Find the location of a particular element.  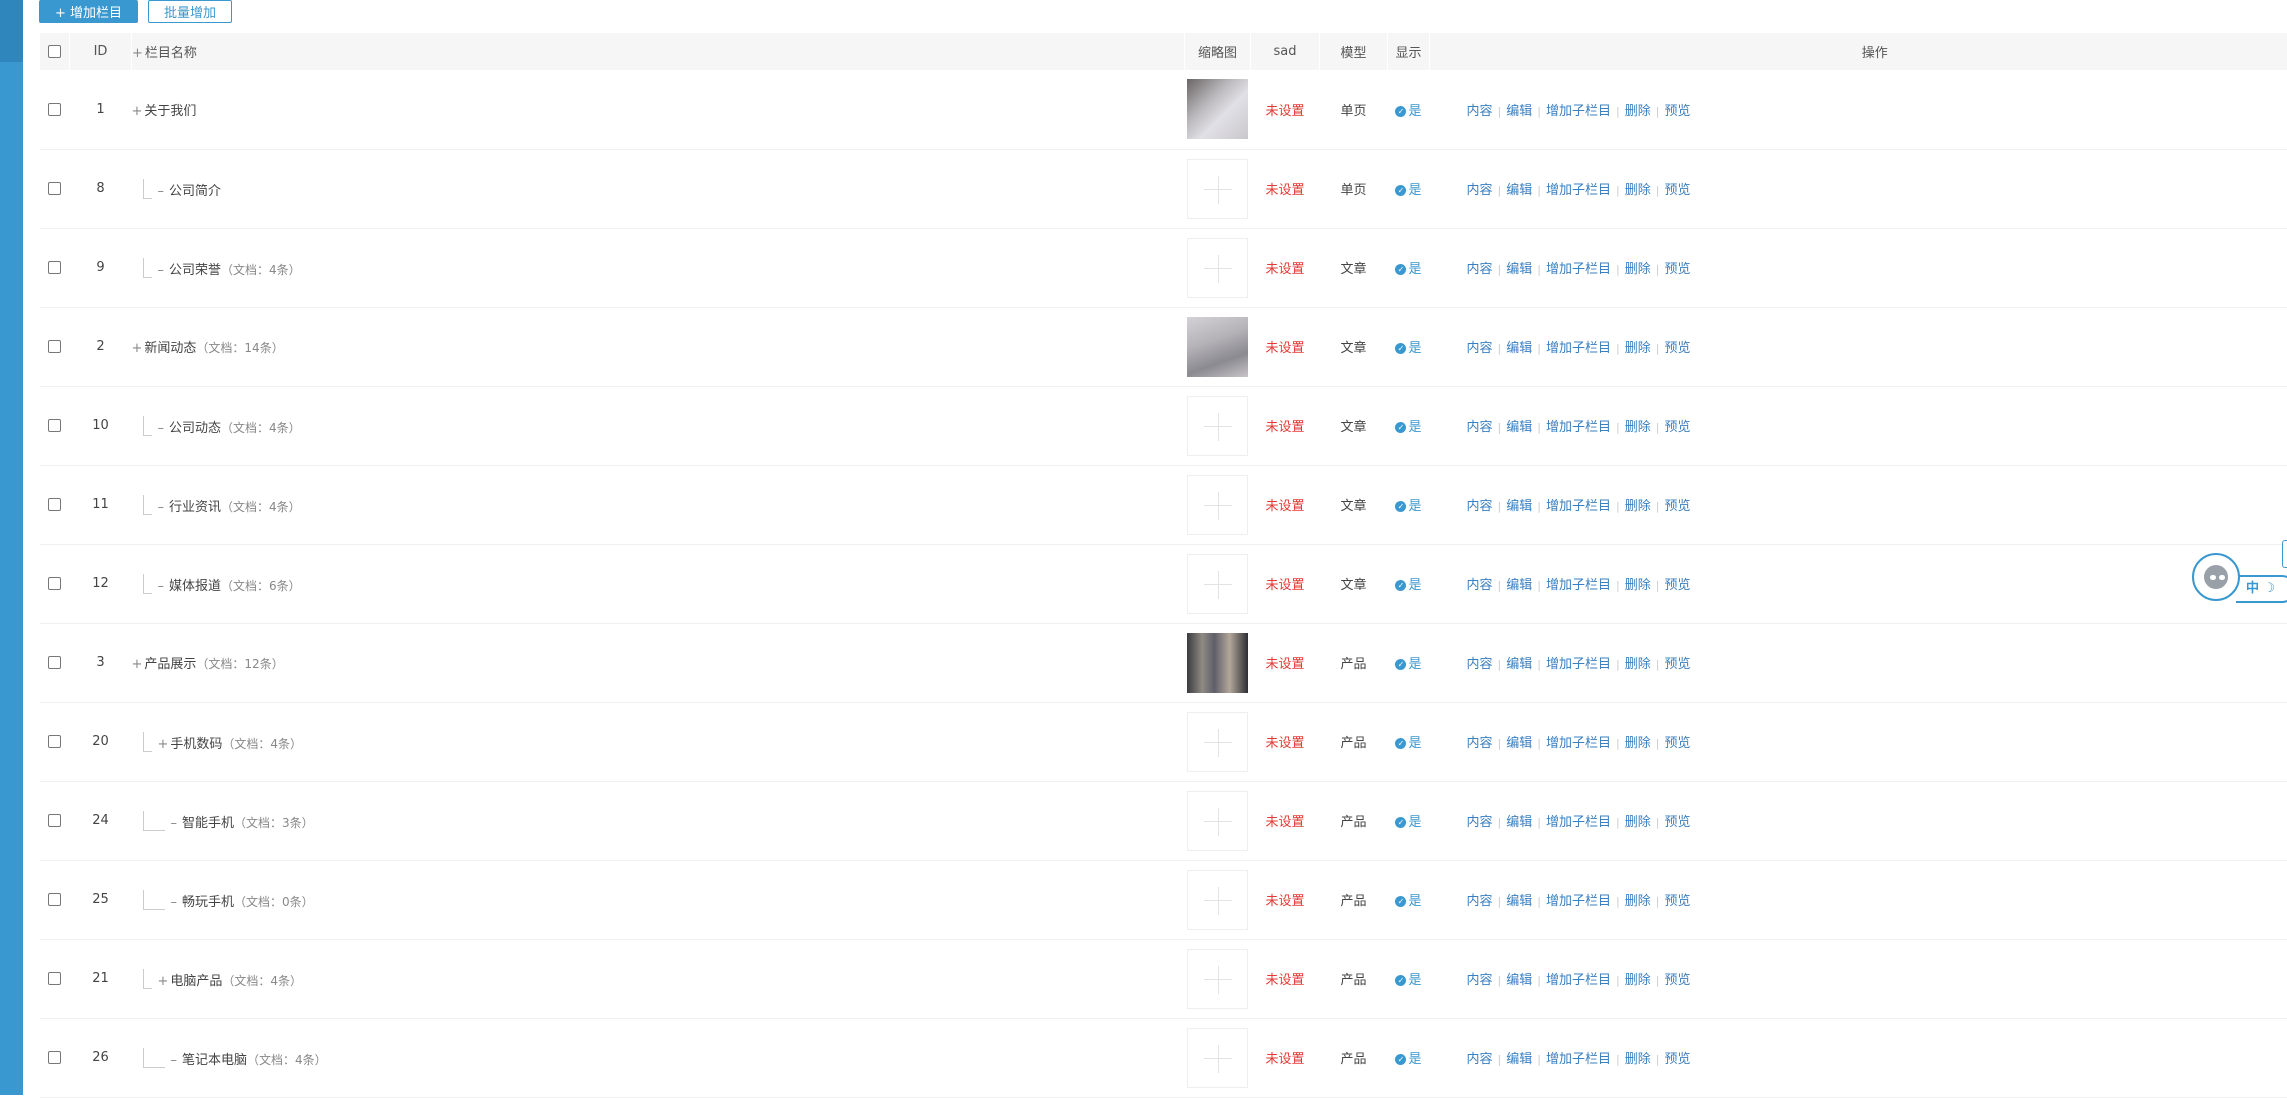

expand-all-icon: + is located at coordinates (137, 53).